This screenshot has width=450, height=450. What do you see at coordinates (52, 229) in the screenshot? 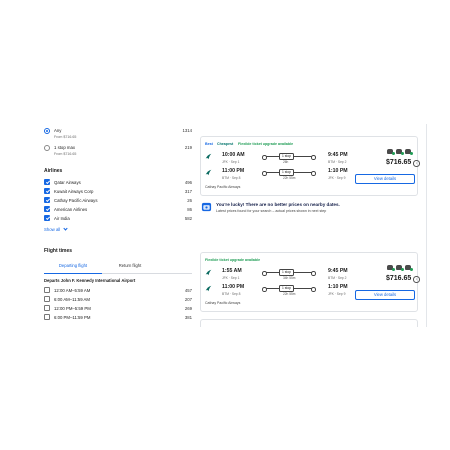
I see `show-all-label: Show all` at bounding box center [52, 229].